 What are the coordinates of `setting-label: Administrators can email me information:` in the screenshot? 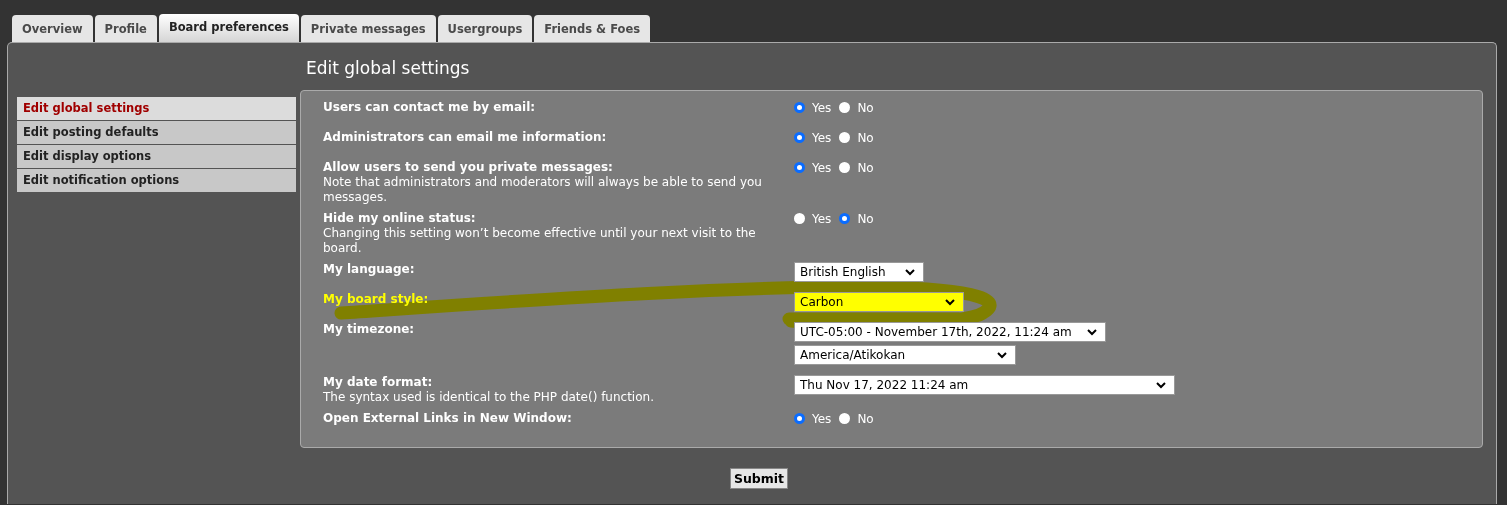 It's located at (465, 137).